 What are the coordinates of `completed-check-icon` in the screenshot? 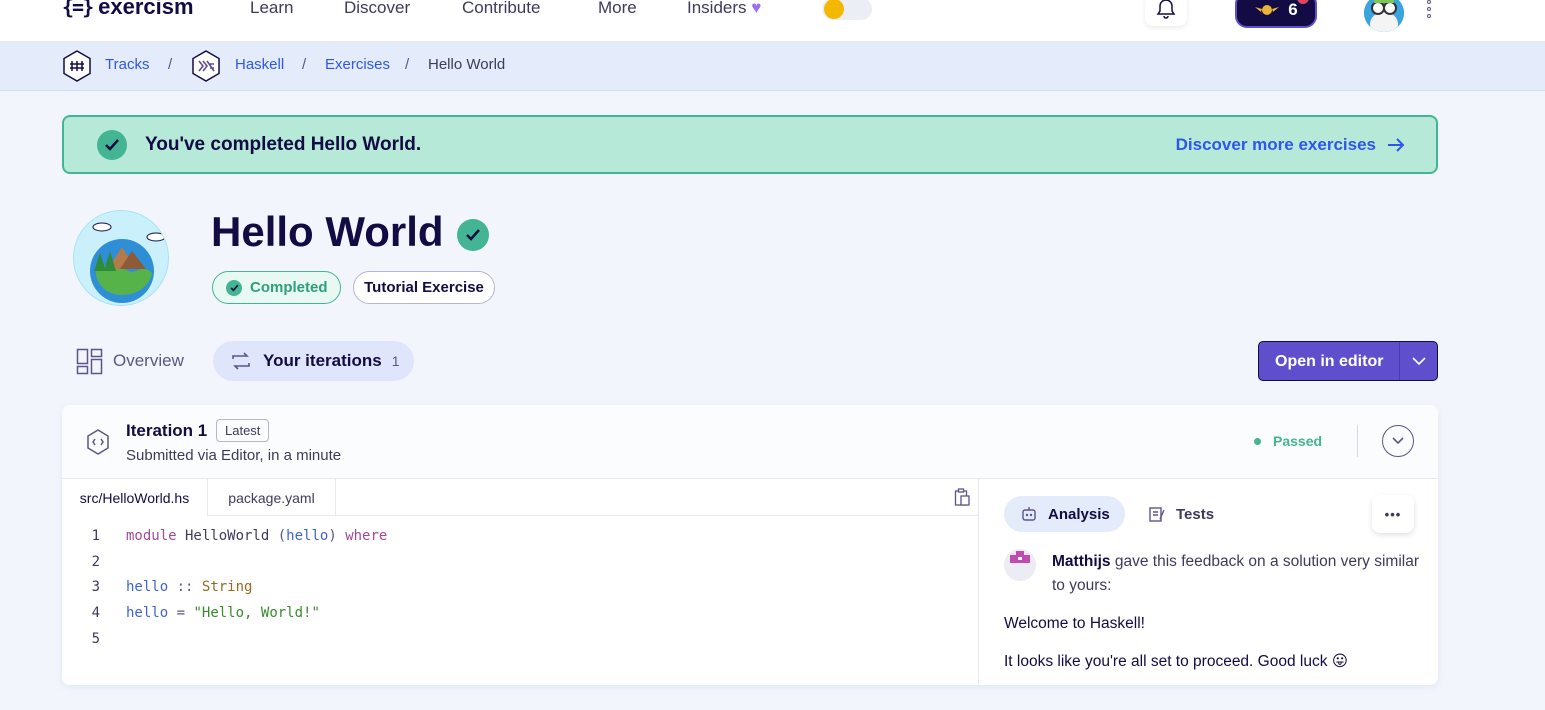 It's located at (473, 235).